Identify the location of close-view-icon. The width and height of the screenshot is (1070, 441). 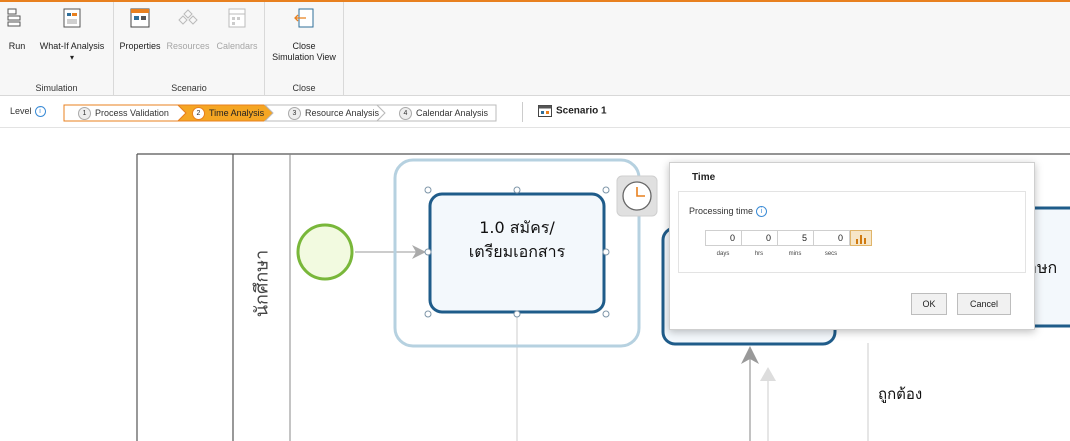
(304, 18).